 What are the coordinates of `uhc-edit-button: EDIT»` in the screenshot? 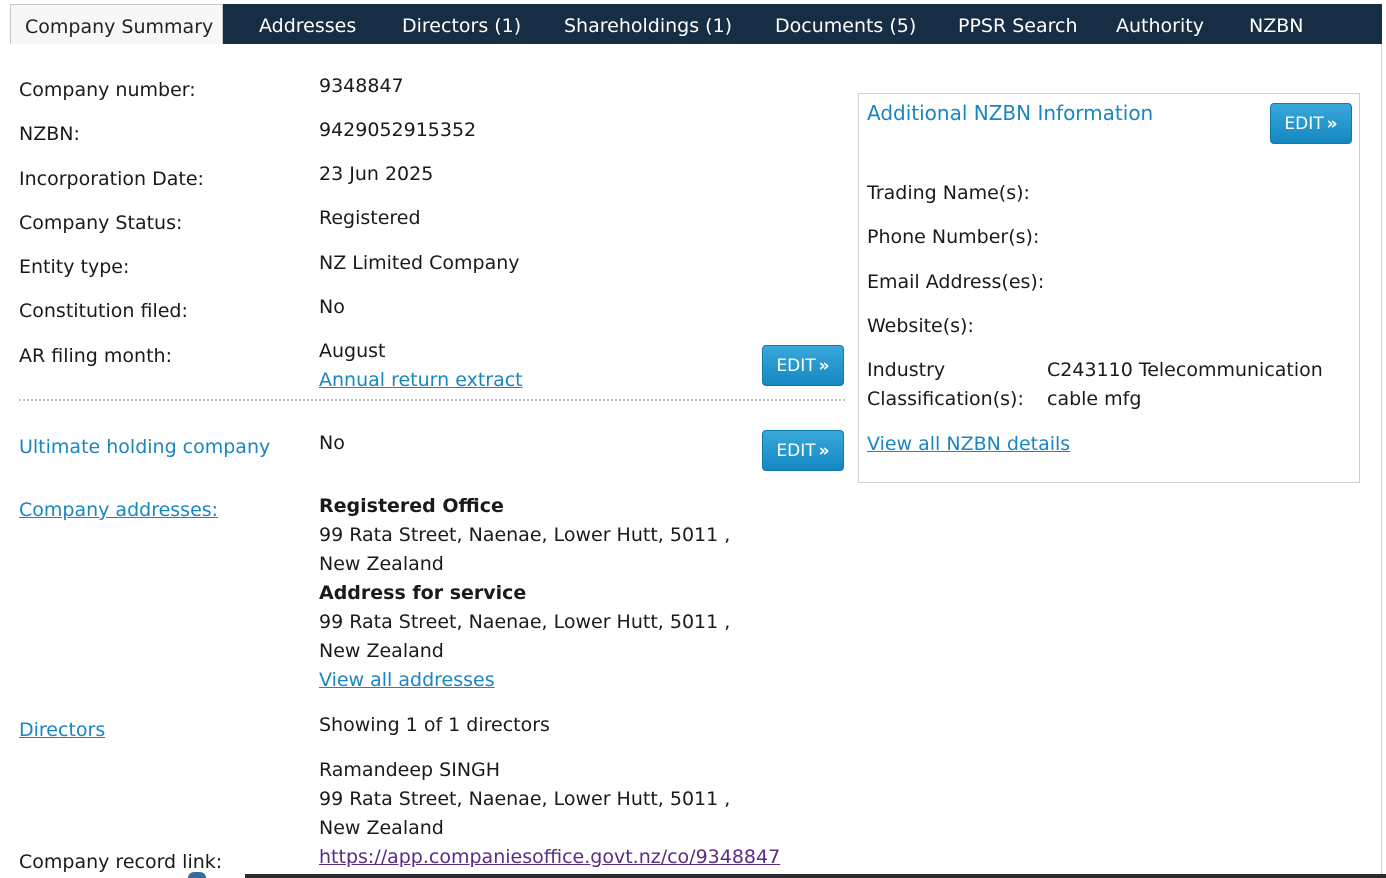 It's located at (803, 450).